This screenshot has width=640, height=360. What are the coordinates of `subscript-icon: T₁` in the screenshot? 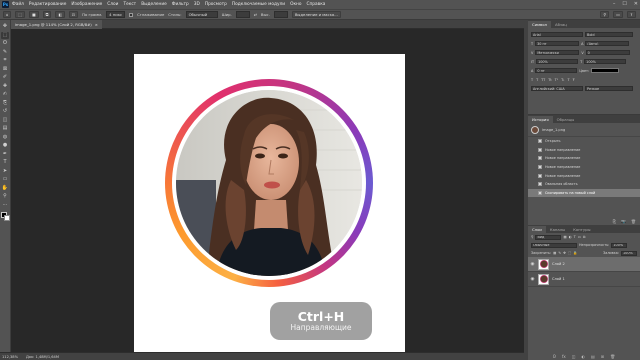 It's located at (562, 80).